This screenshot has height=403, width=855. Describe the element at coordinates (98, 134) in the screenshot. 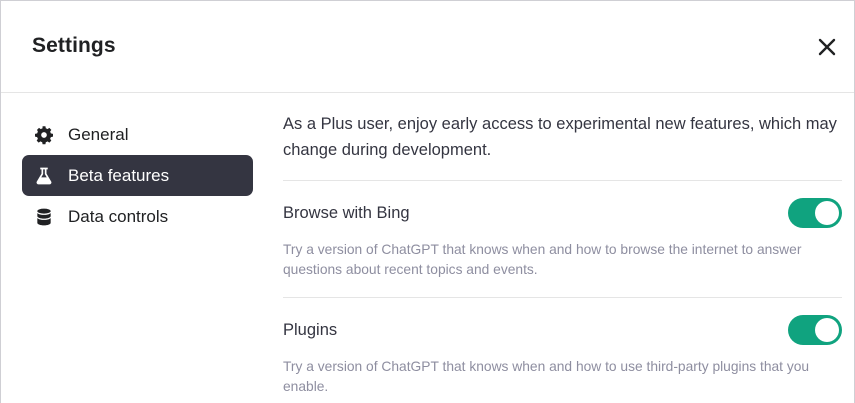

I see `sidebar-item-label: General` at that location.